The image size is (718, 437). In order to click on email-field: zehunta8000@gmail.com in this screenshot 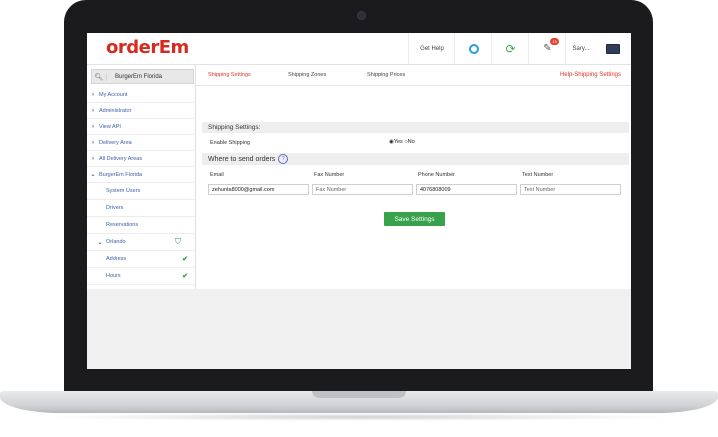, I will do `click(258, 189)`.